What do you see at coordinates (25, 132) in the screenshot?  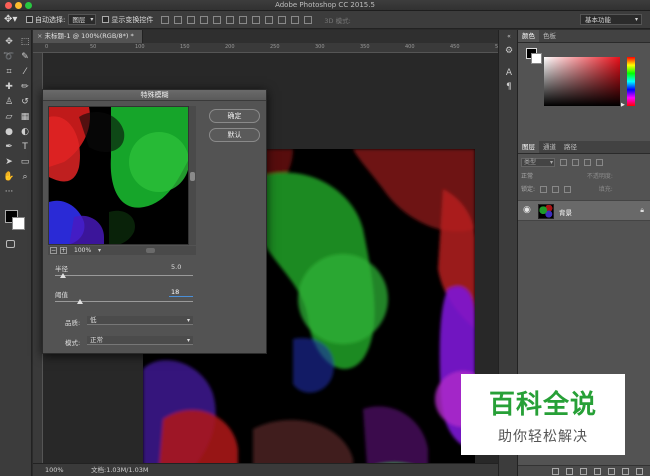 I see `dodge-tool-icon: ◐` at bounding box center [25, 132].